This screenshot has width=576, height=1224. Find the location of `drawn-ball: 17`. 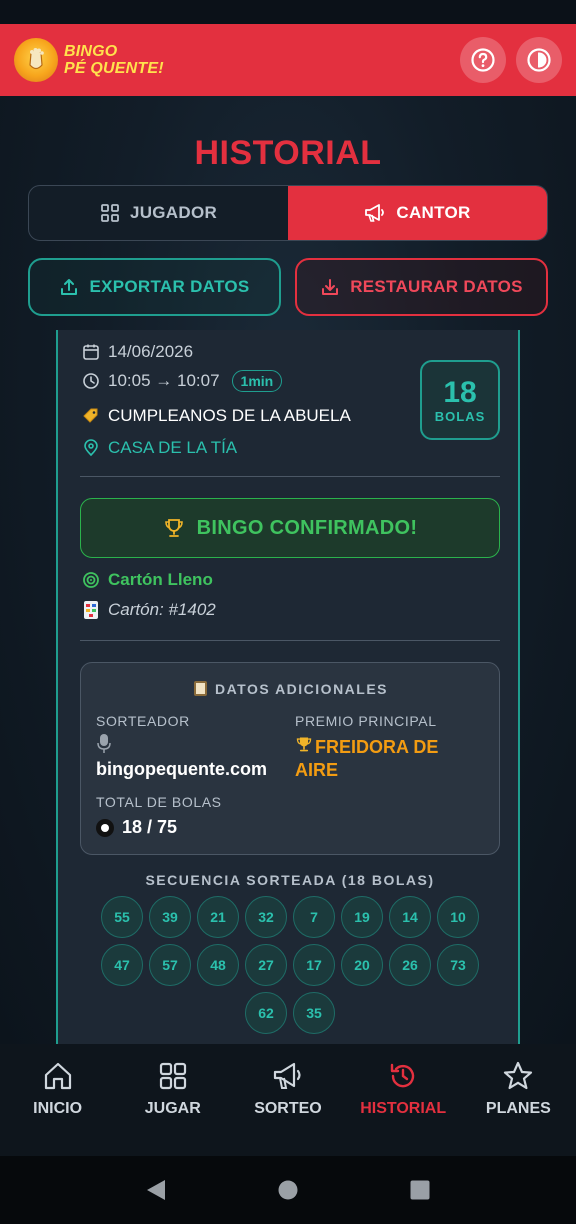

drawn-ball: 17 is located at coordinates (314, 965).